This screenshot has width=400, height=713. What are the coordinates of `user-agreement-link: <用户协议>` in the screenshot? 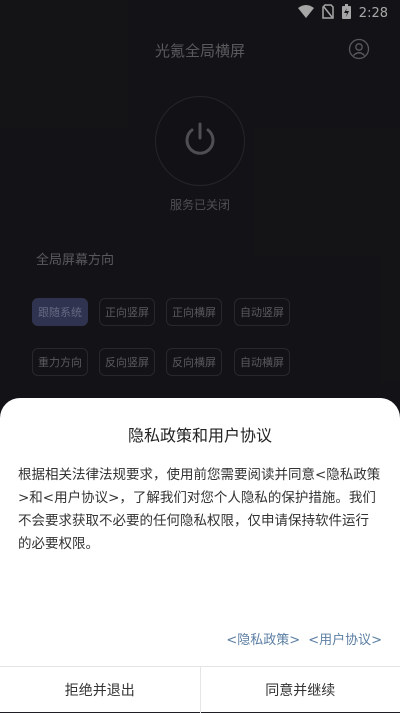 It's located at (345, 638).